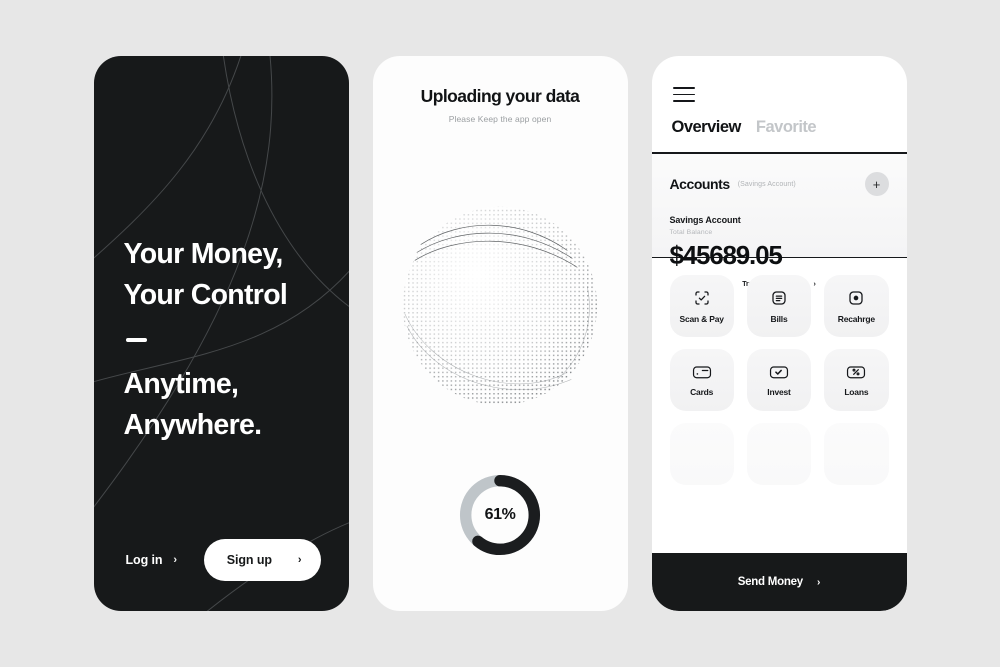  I want to click on cards-icon, so click(701, 371).